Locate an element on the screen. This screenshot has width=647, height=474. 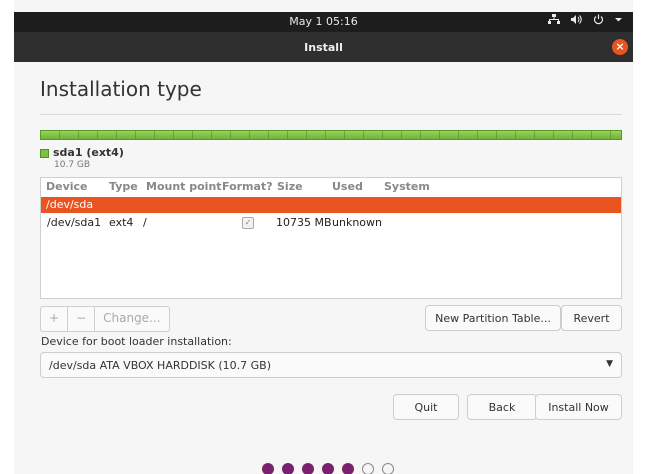
boot-loader-value: /dev/sda ATA VBOX HARDDISK (10.7 GB) is located at coordinates (160, 365).